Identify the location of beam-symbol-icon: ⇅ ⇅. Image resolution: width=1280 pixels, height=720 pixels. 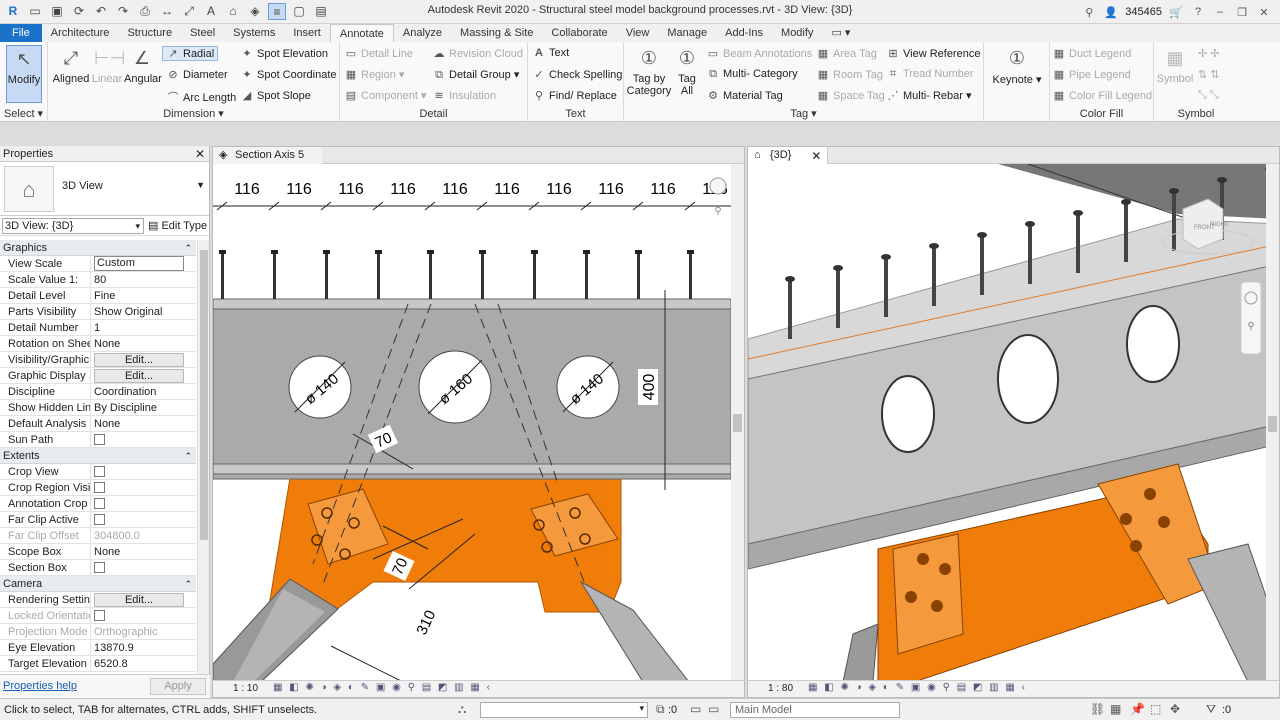
(1209, 74).